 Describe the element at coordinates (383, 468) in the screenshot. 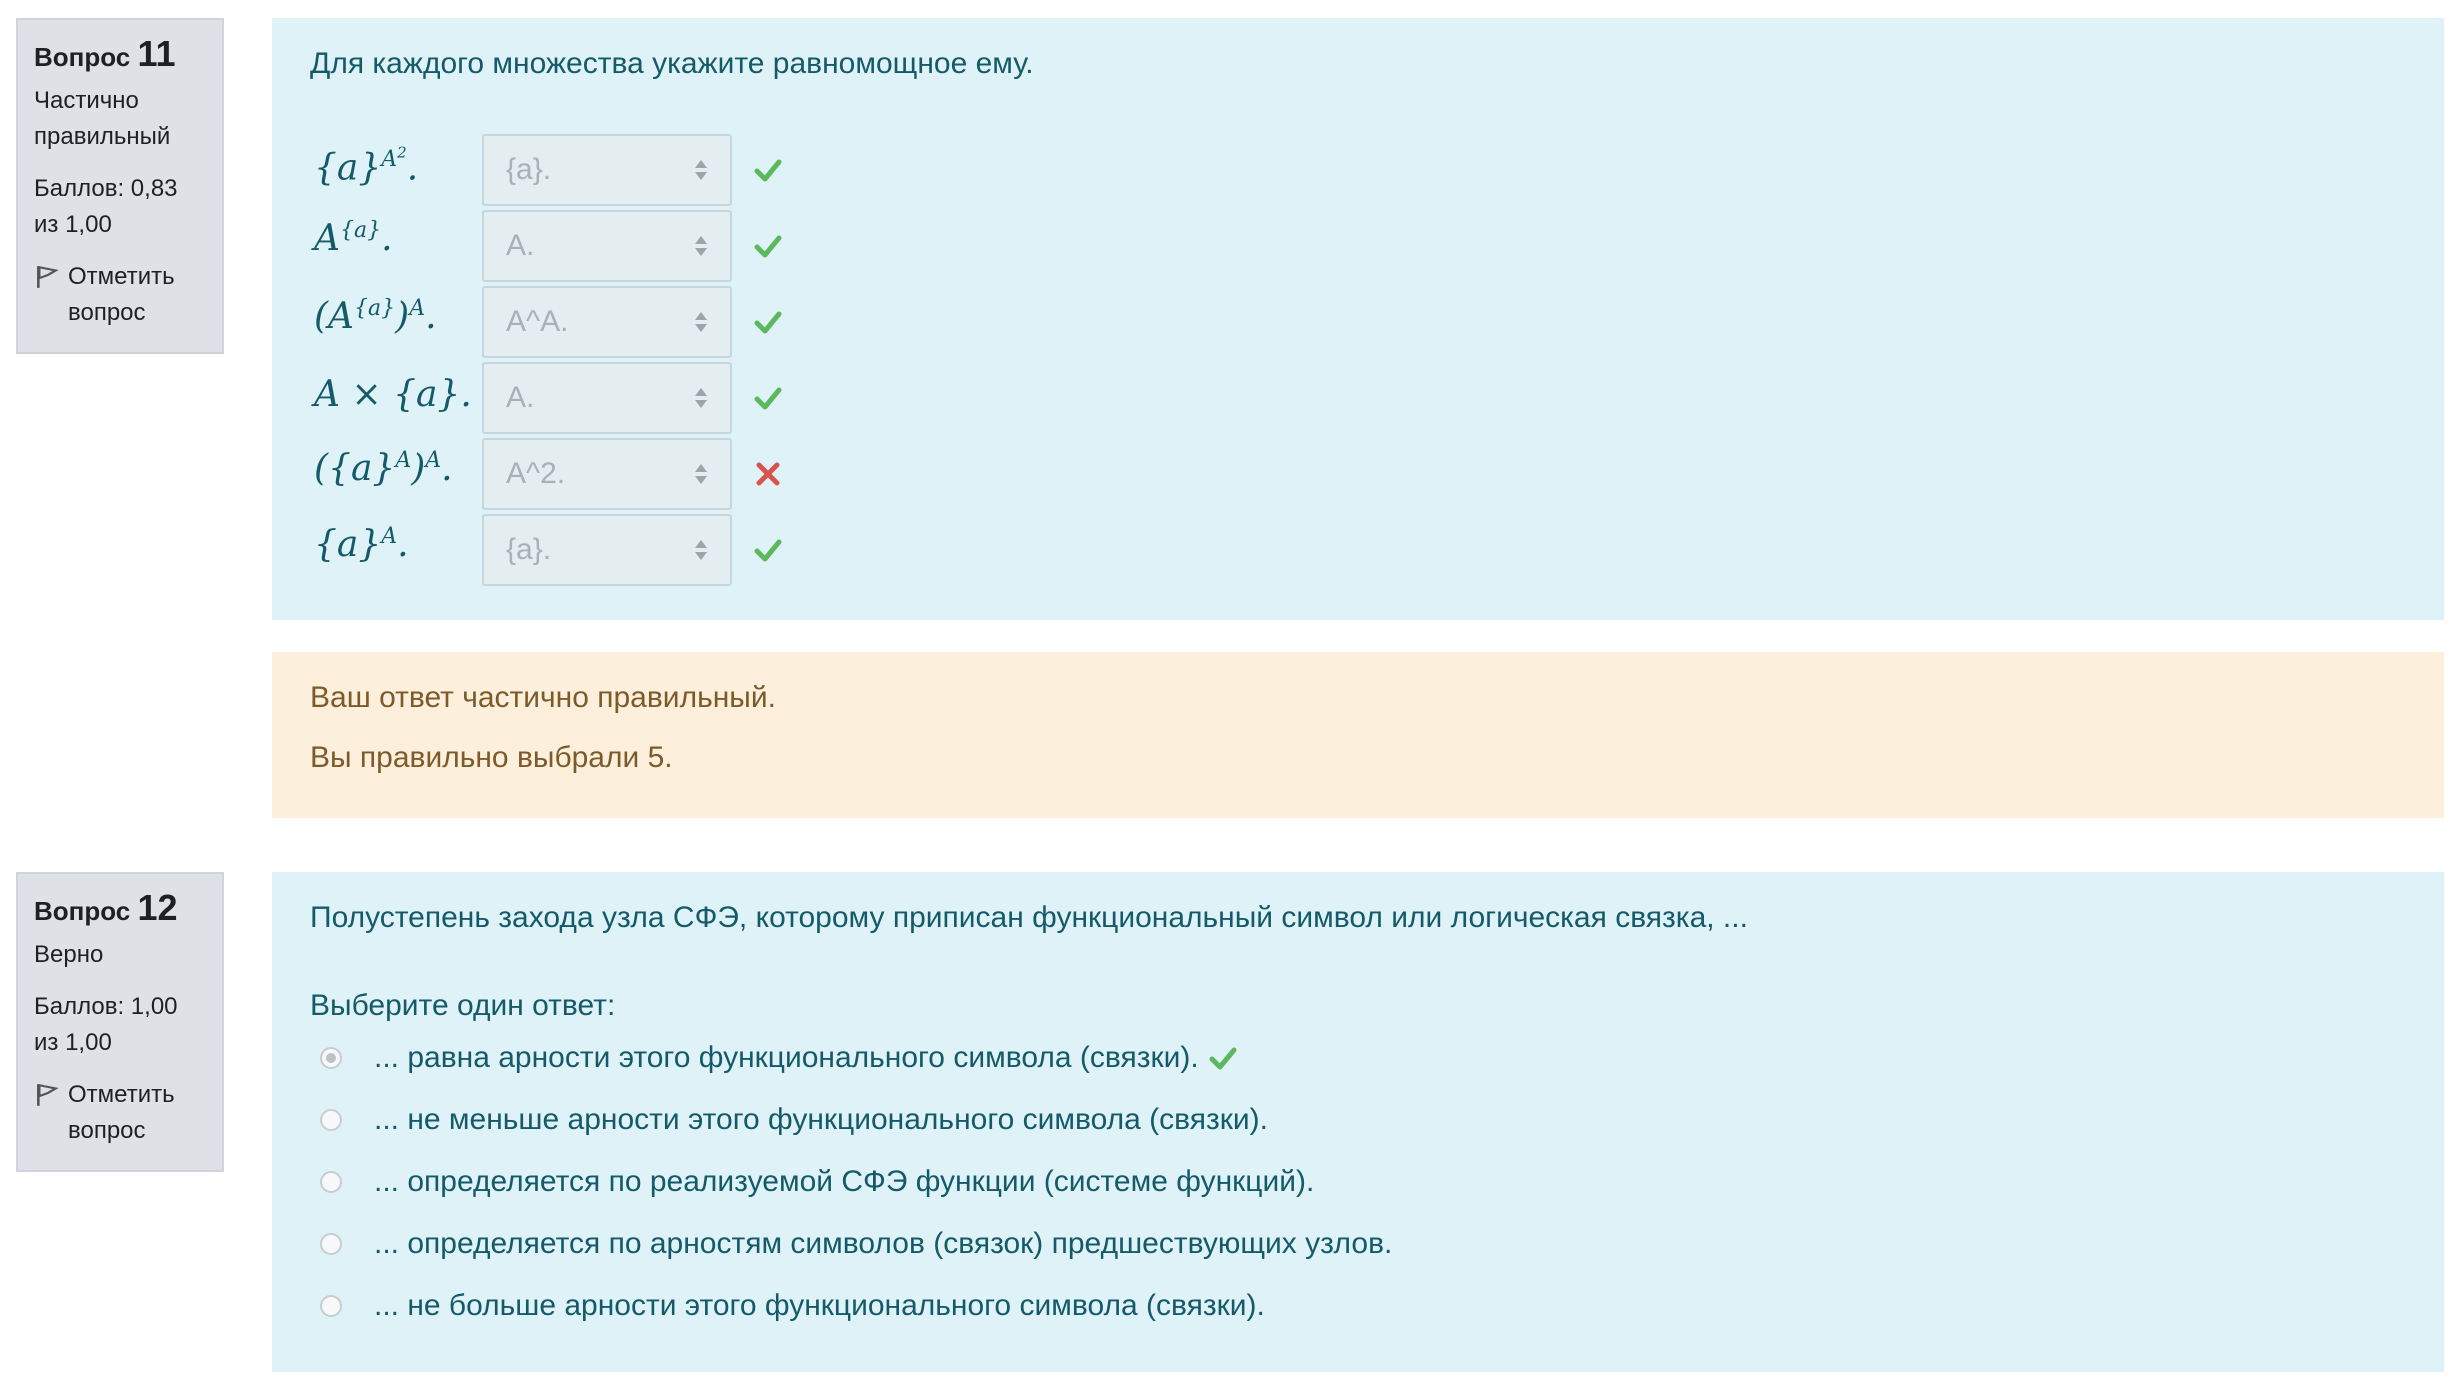

I see `match-stem: ({a}A)A.` at that location.